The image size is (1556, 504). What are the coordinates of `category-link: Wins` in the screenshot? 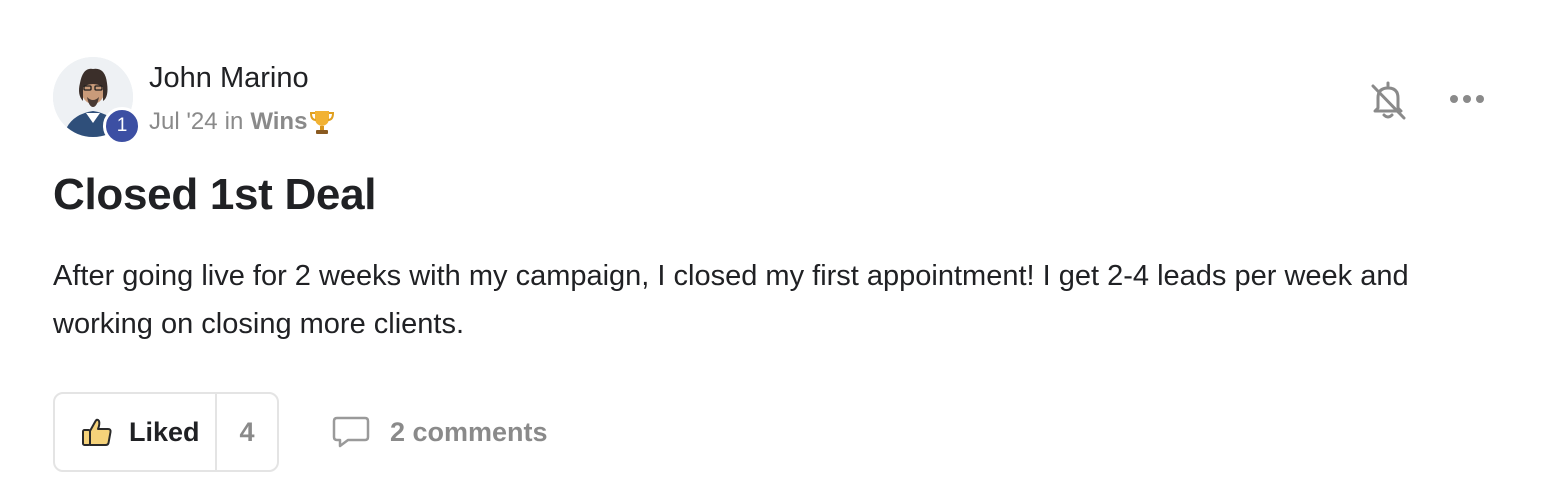 It's located at (278, 122).